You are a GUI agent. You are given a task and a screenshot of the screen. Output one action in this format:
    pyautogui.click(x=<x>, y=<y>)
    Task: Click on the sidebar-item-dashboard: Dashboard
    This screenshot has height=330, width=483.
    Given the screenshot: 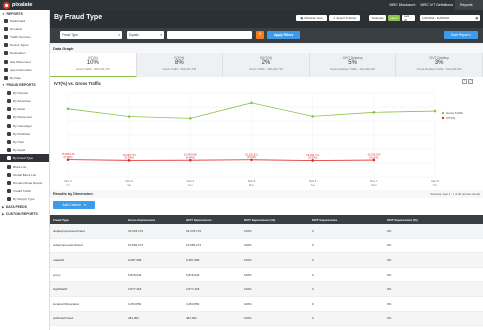 What is the action you would take?
    pyautogui.click(x=24, y=21)
    